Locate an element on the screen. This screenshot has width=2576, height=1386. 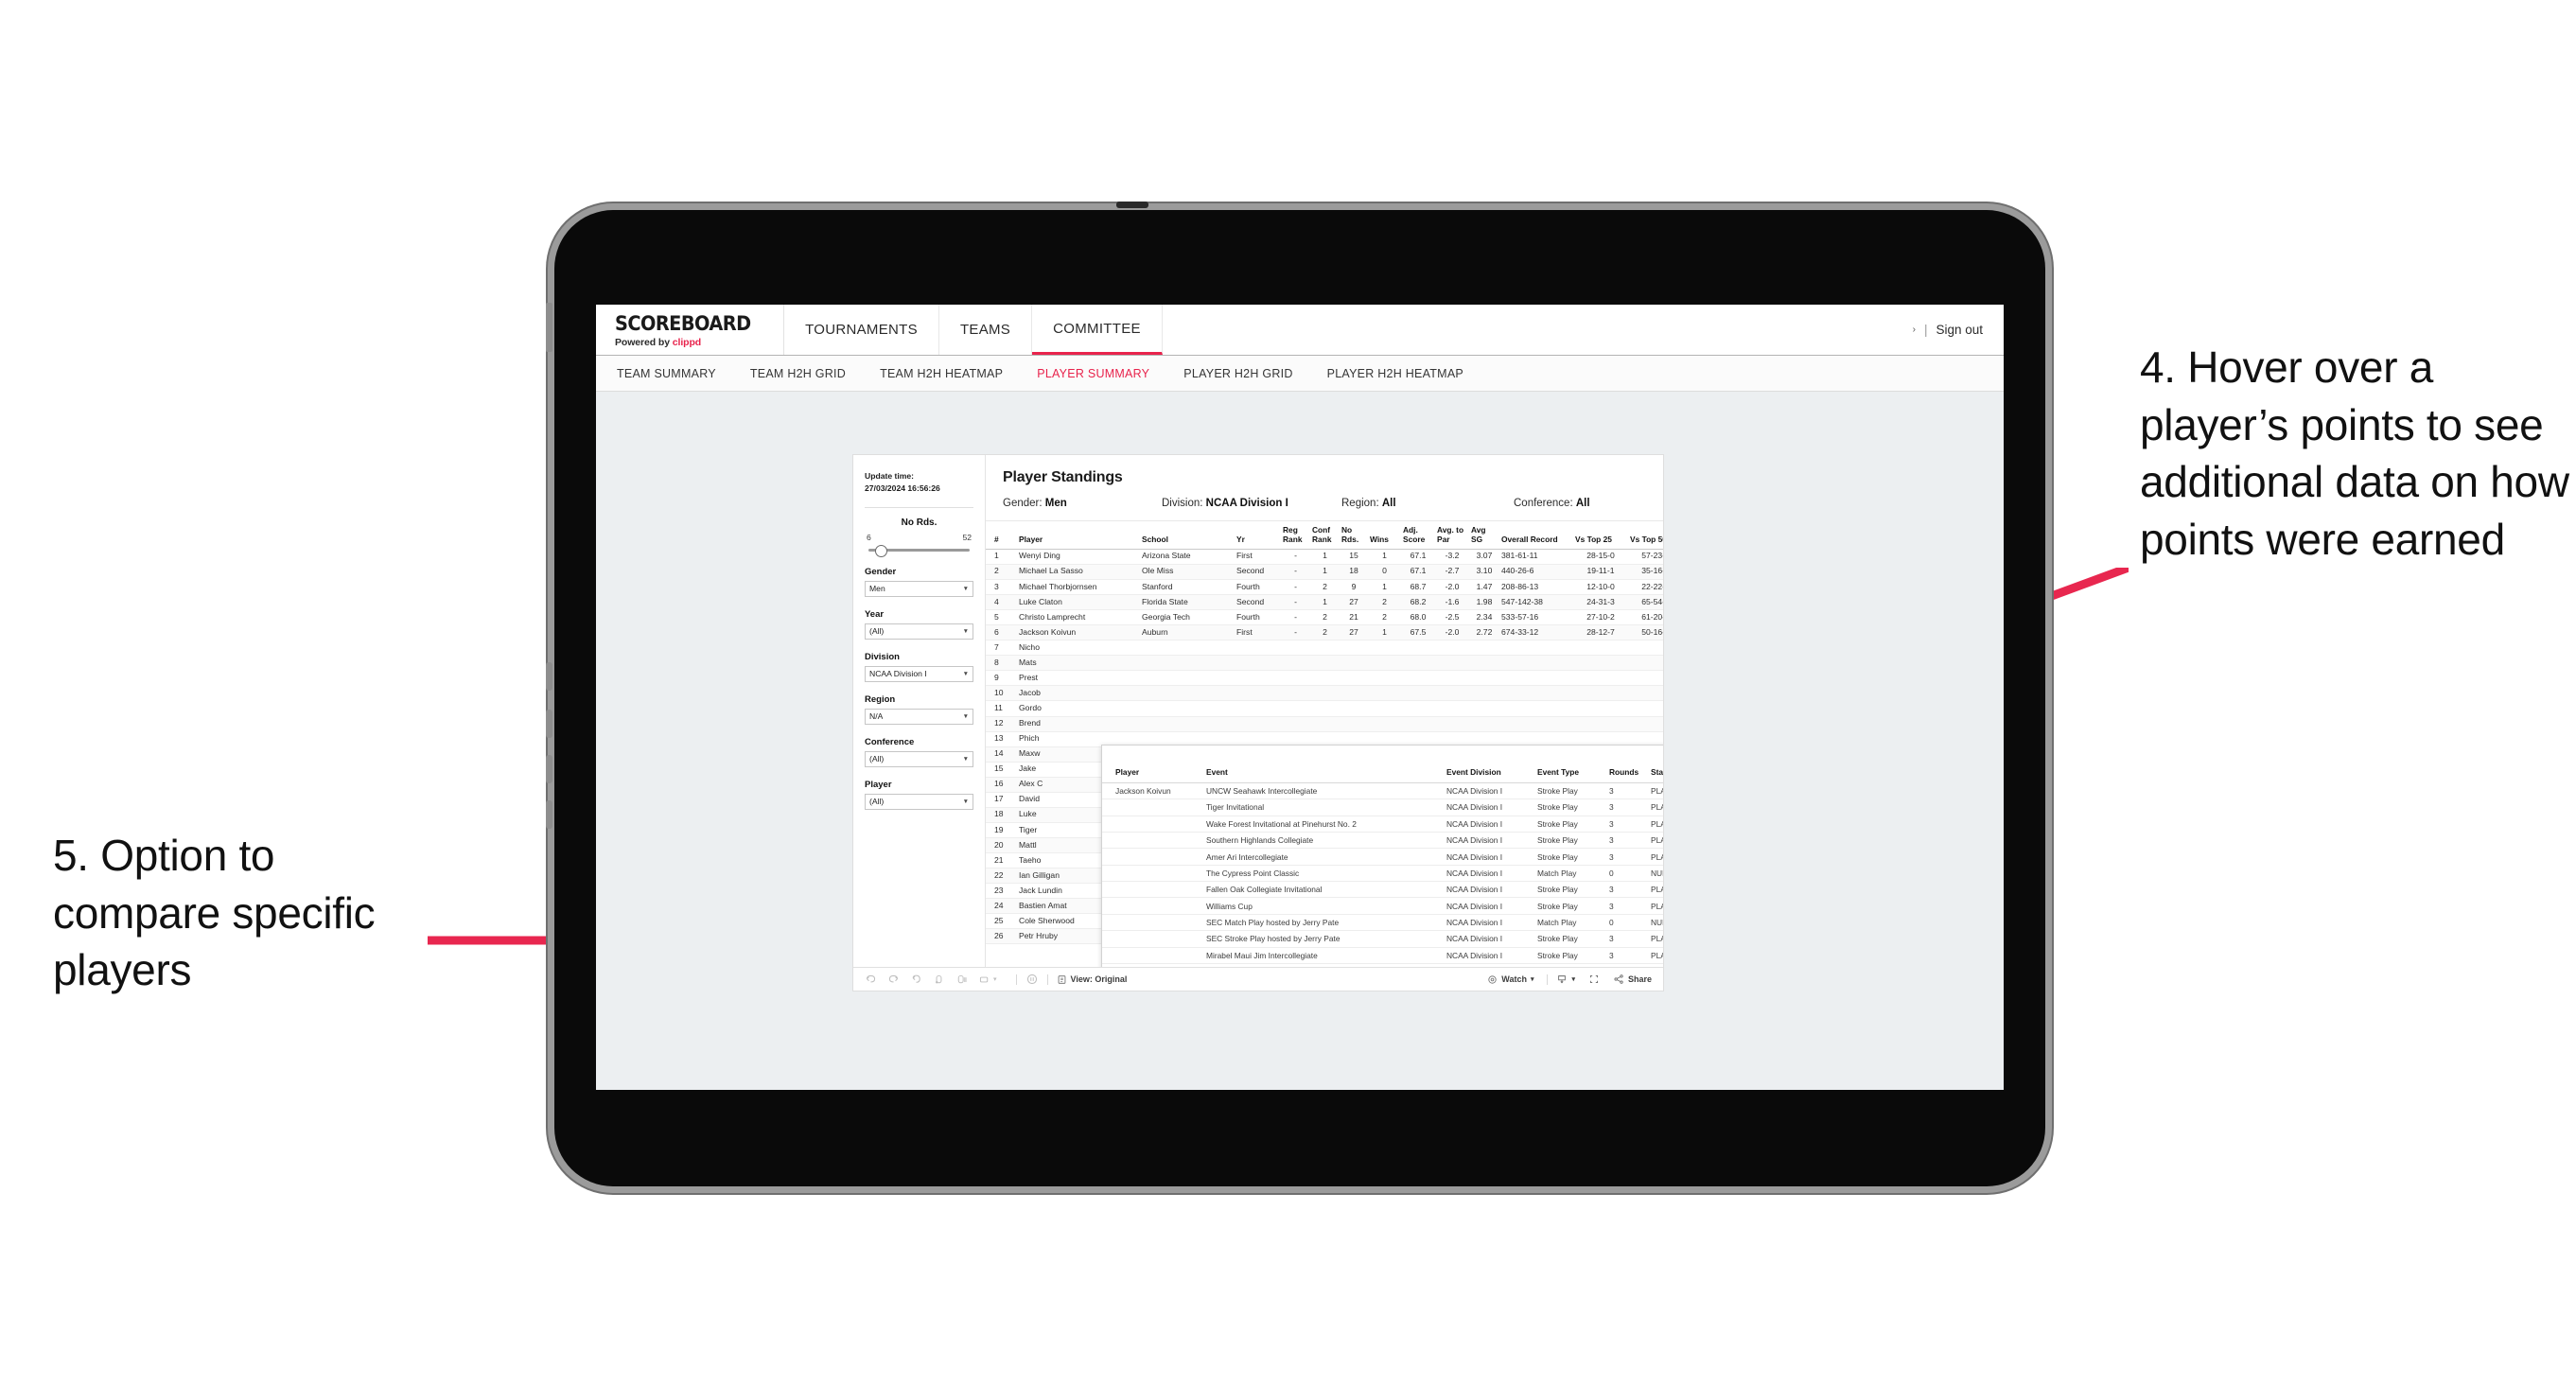
chevron-down-icon: ▼ is located at coordinates (966, 673).